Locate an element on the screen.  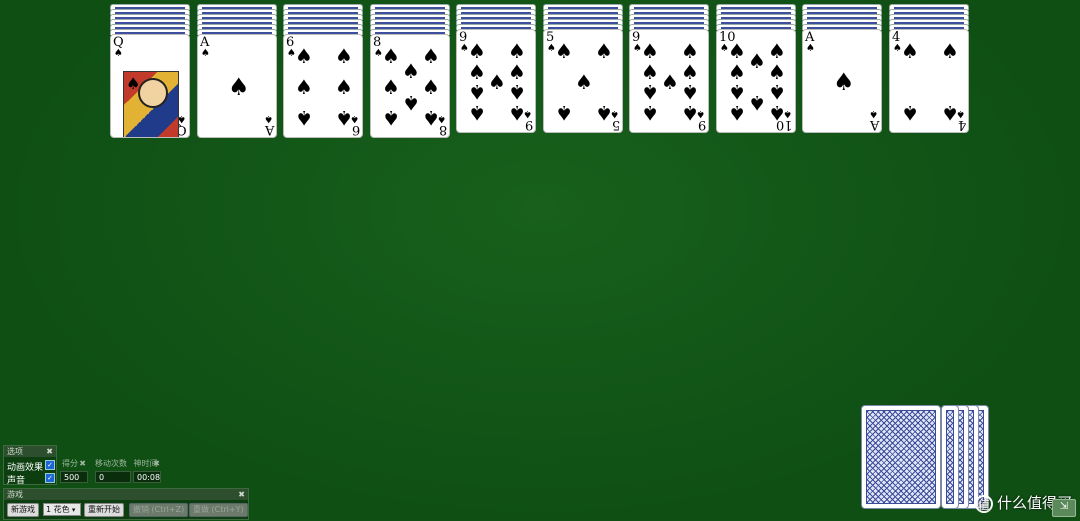
face-up-card: 6 ♠ 6 ♠ ♠ ♠ ♠ ♠ ♠ ♠ is located at coordinates (323, 86).